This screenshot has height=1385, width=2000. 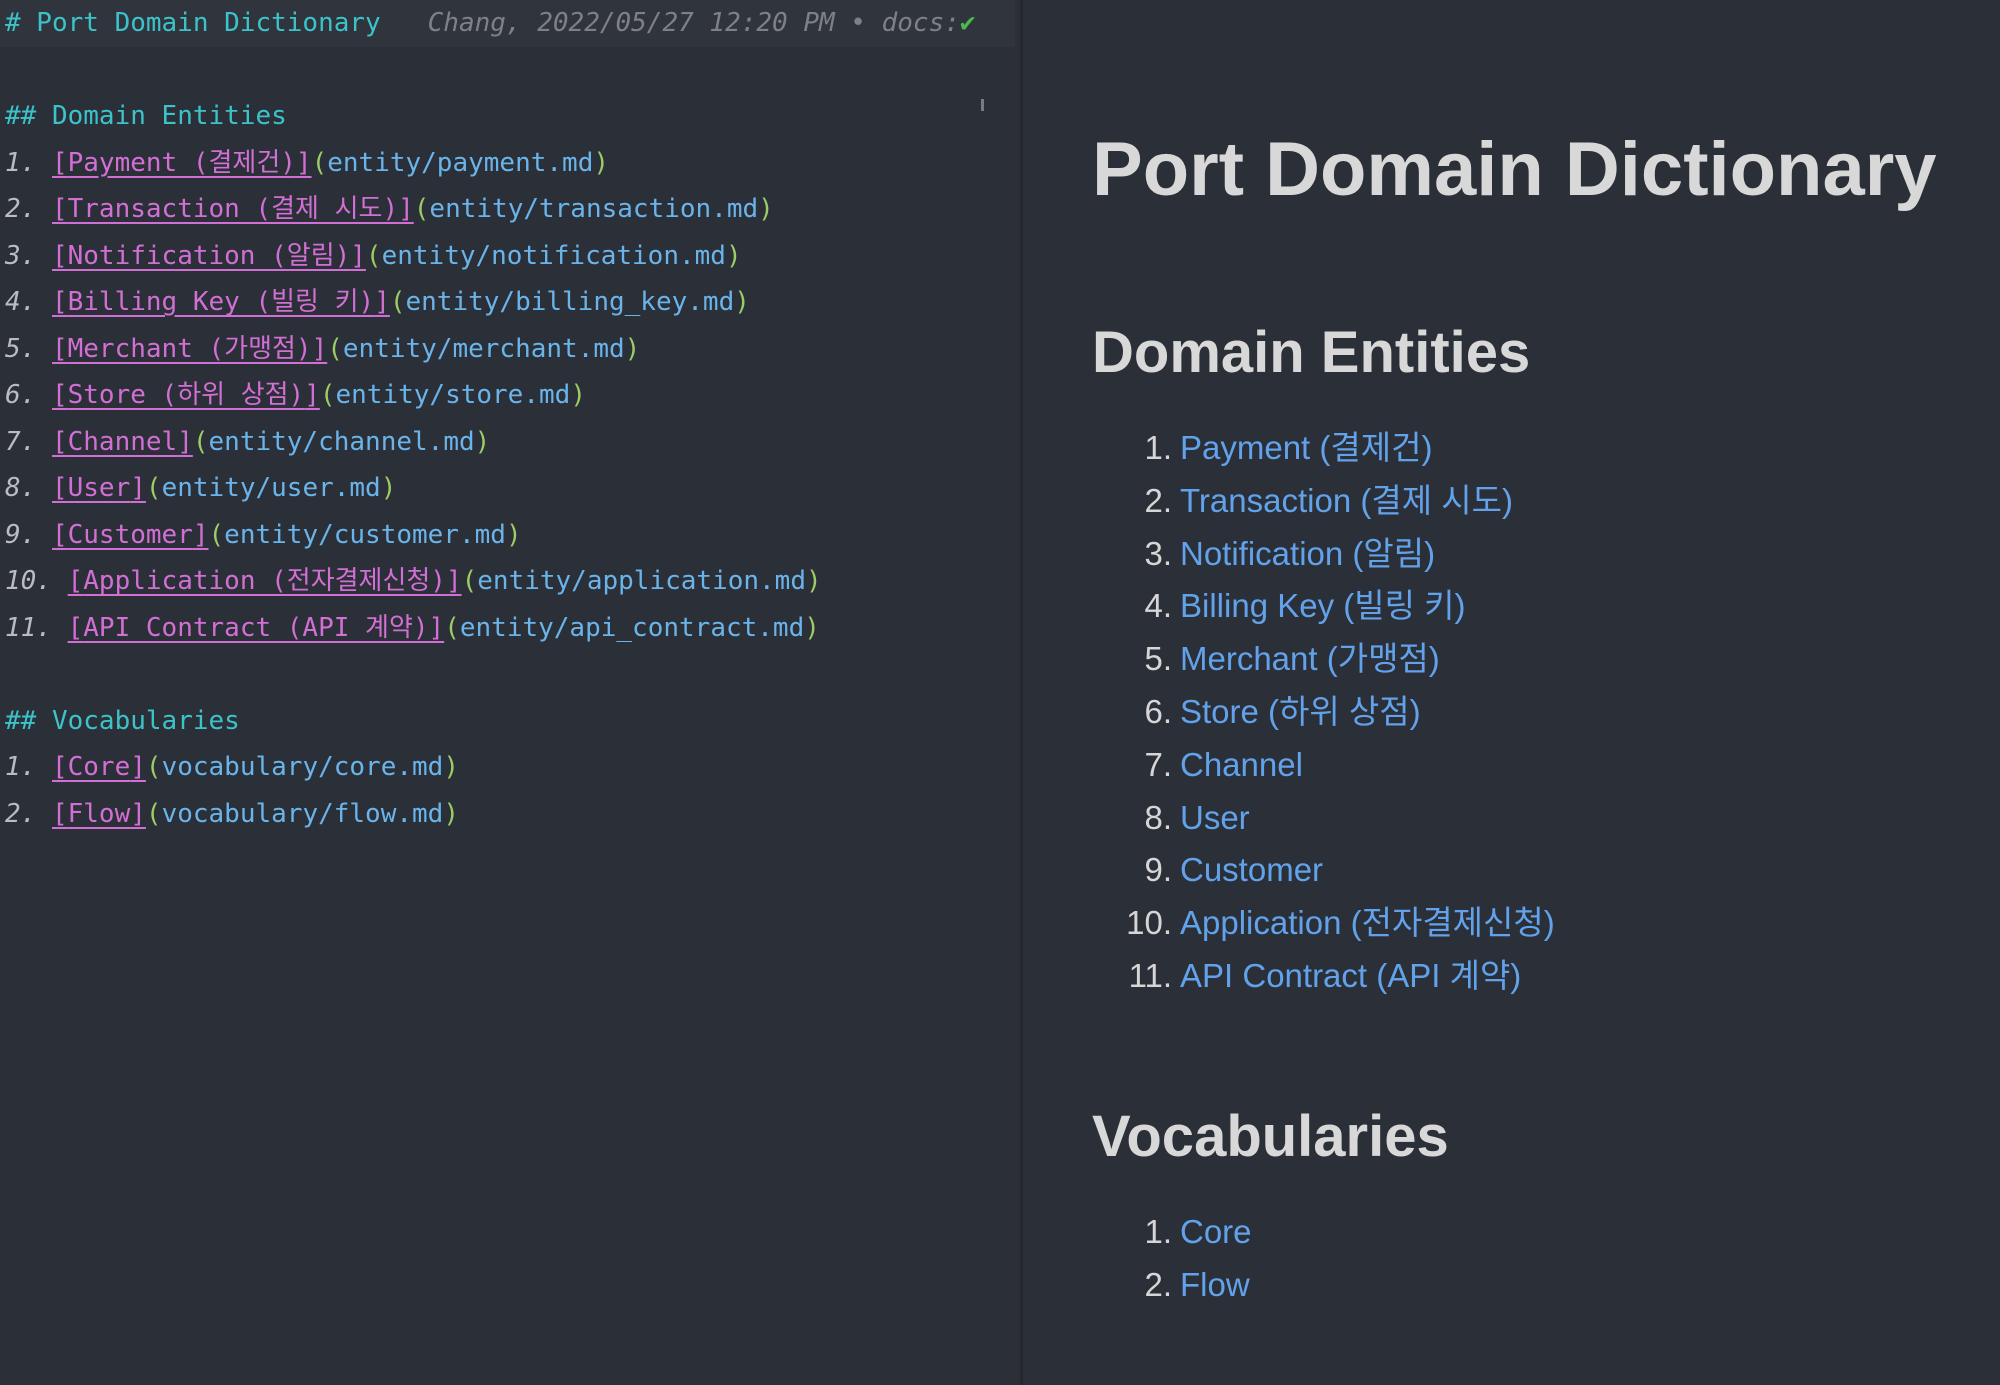 I want to click on link-text-markdown: [API Contract (API 계약)], so click(x=256, y=628).